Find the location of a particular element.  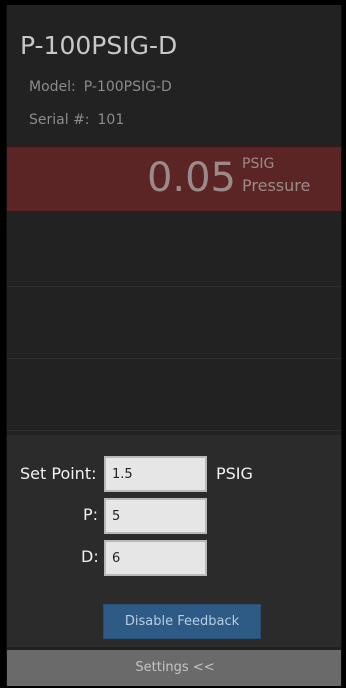

setpoint-input is located at coordinates (155, 474).